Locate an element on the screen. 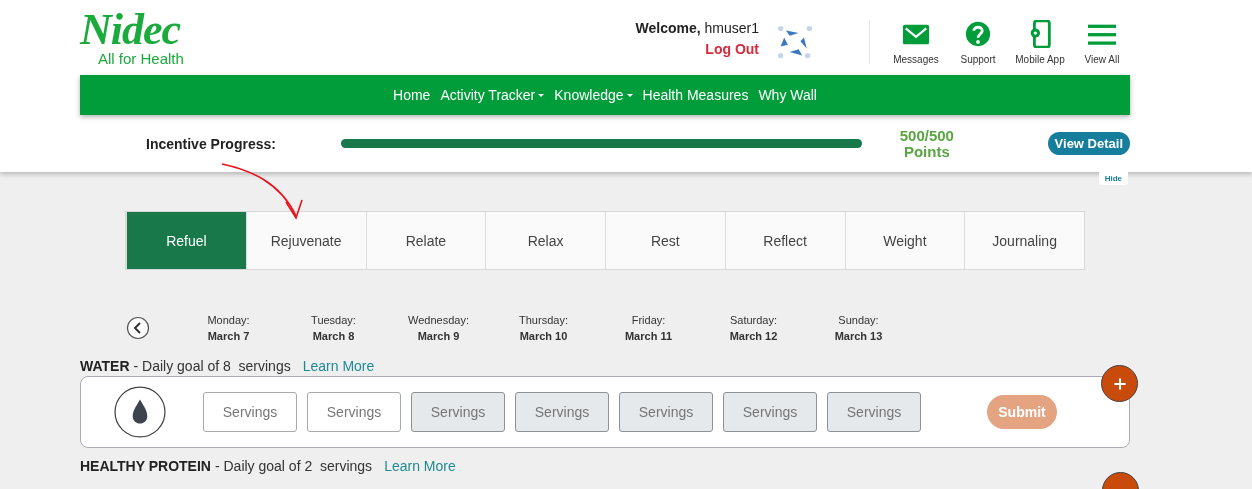  category-tab: Relax is located at coordinates (545, 240).